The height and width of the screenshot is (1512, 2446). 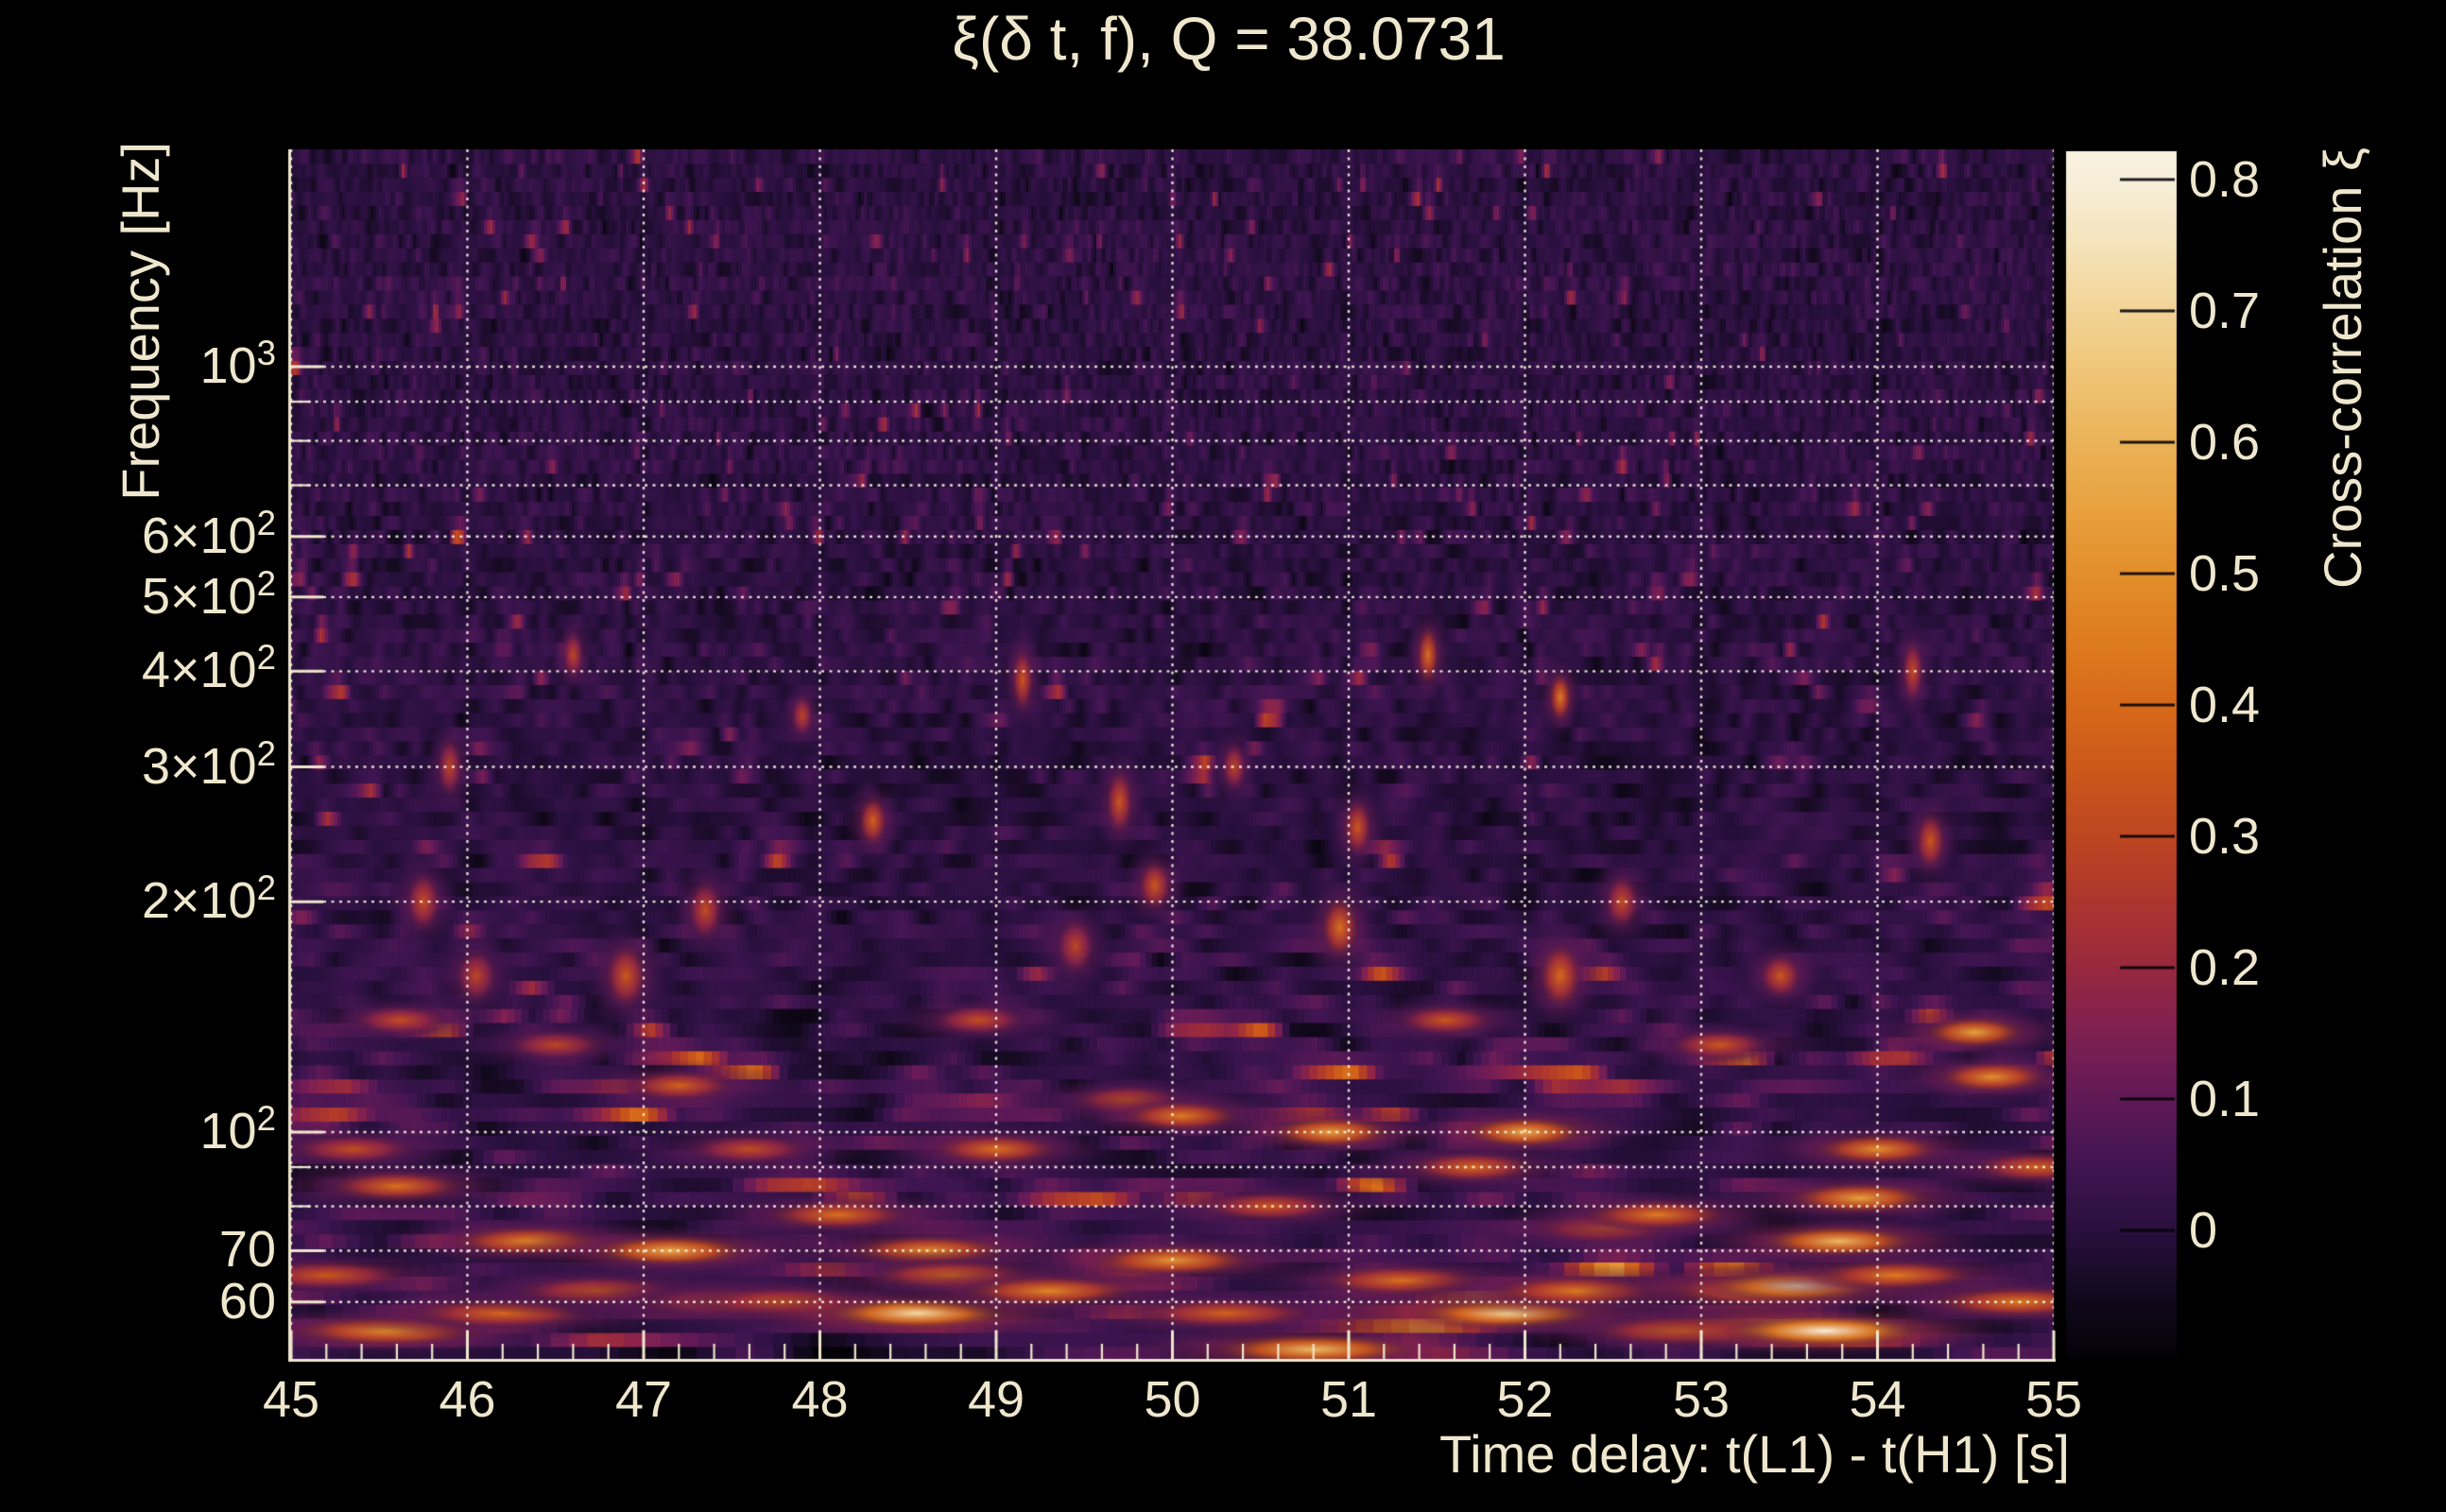 What do you see at coordinates (2225, 967) in the screenshot?
I see `colorbar-tick-label: 0.2` at bounding box center [2225, 967].